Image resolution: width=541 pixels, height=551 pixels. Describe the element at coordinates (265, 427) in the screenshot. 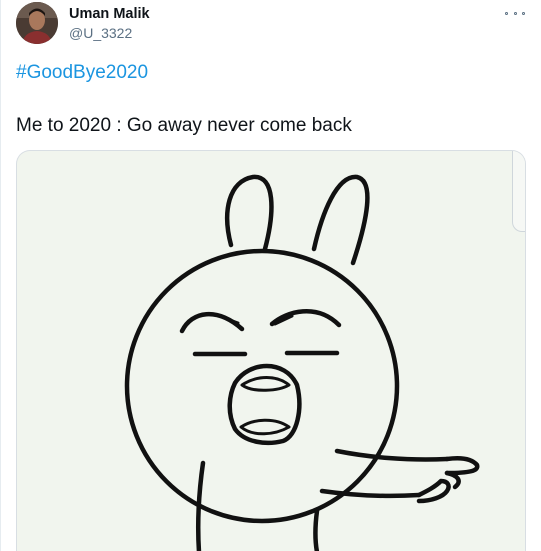

I see `lower-teeth` at that location.